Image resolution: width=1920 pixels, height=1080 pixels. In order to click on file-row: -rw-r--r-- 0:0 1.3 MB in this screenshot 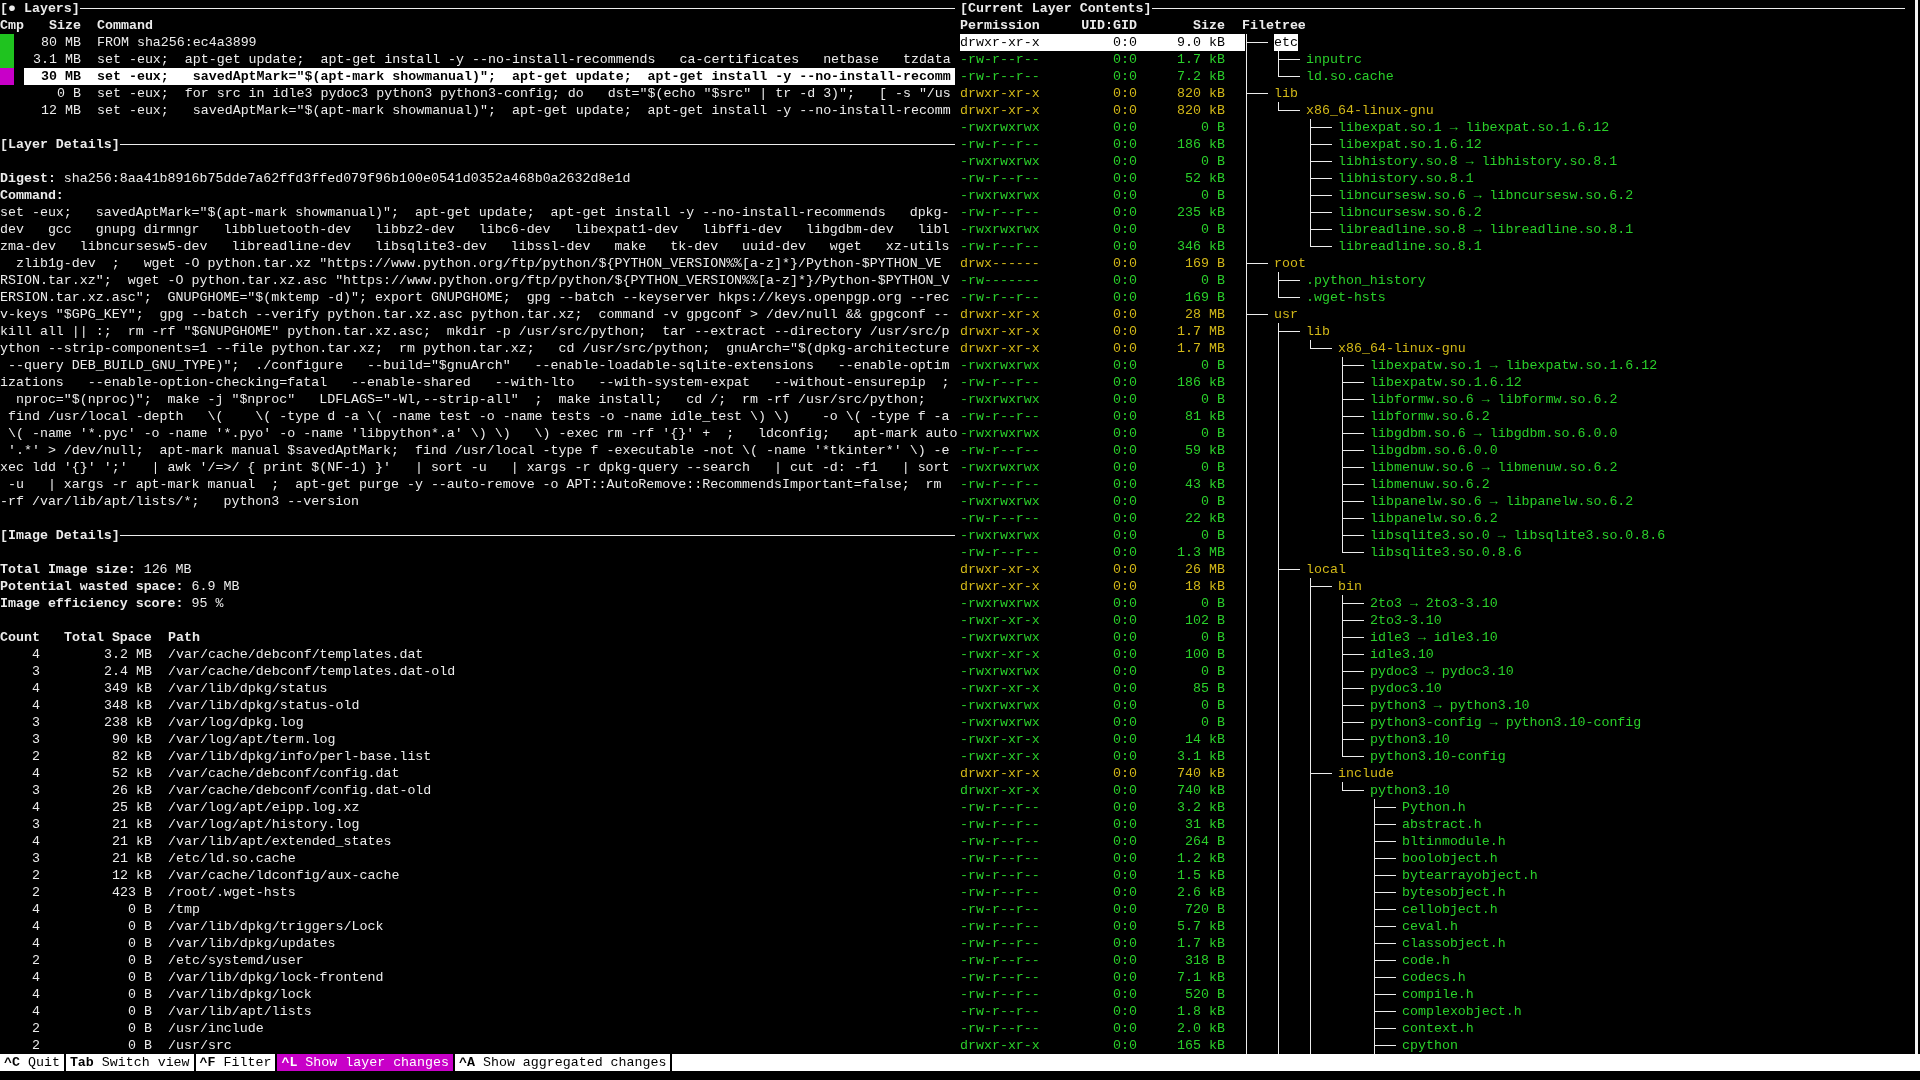, I will do `click(1102, 552)`.